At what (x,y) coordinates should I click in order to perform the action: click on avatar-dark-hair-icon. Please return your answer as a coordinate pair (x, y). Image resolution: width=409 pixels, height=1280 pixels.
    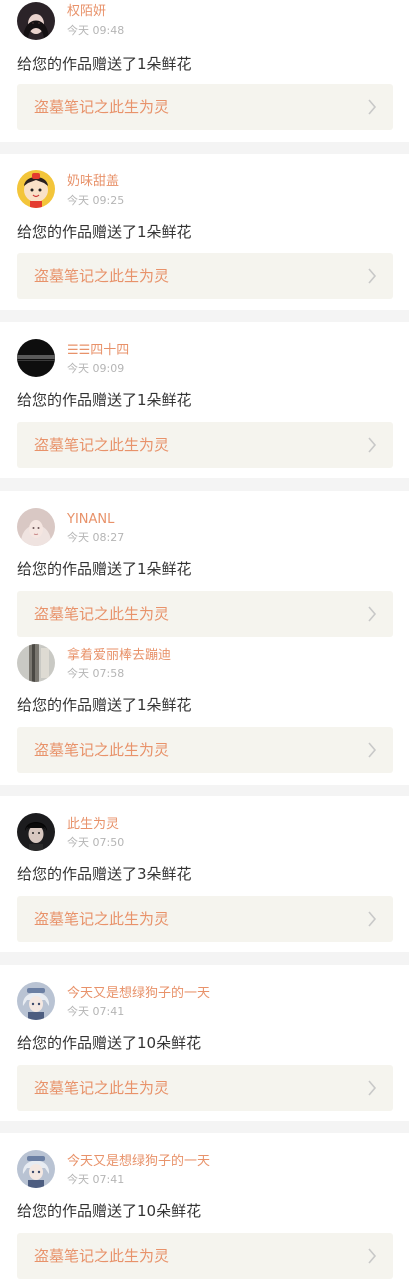
    Looking at the image, I should click on (36, 21).